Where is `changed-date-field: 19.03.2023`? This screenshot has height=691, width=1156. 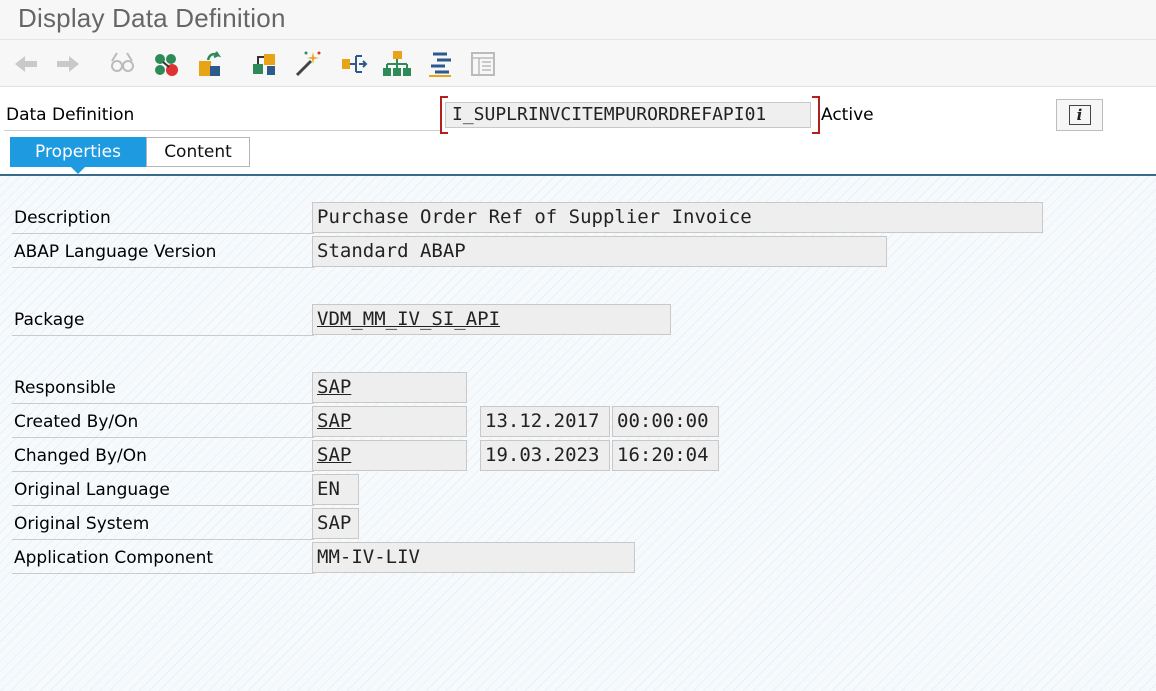
changed-date-field: 19.03.2023 is located at coordinates (545, 455).